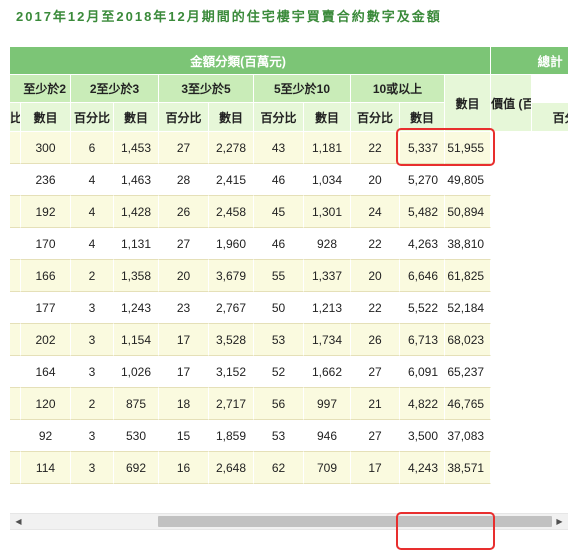  I want to click on table-row: 116621,358203,679551,337206,64661,825, so click(289, 276).